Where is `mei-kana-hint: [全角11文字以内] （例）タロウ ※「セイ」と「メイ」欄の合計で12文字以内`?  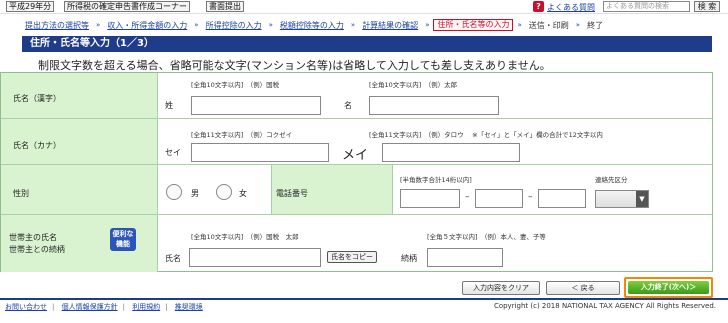 mei-kana-hint: [全角11文字以内] （例）タロウ ※「セイ」と「メイ」欄の合計で12文字以内 is located at coordinates (486, 135).